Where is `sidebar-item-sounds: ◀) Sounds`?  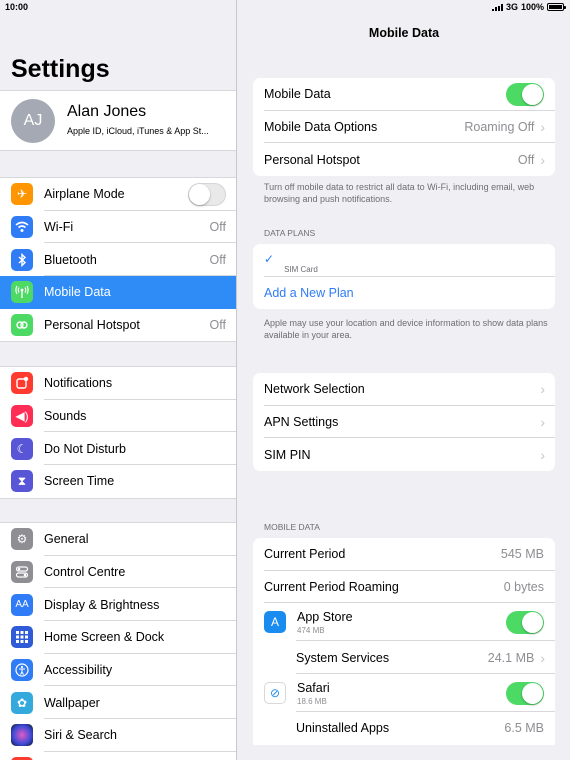 sidebar-item-sounds: ◀) Sounds is located at coordinates (118, 416).